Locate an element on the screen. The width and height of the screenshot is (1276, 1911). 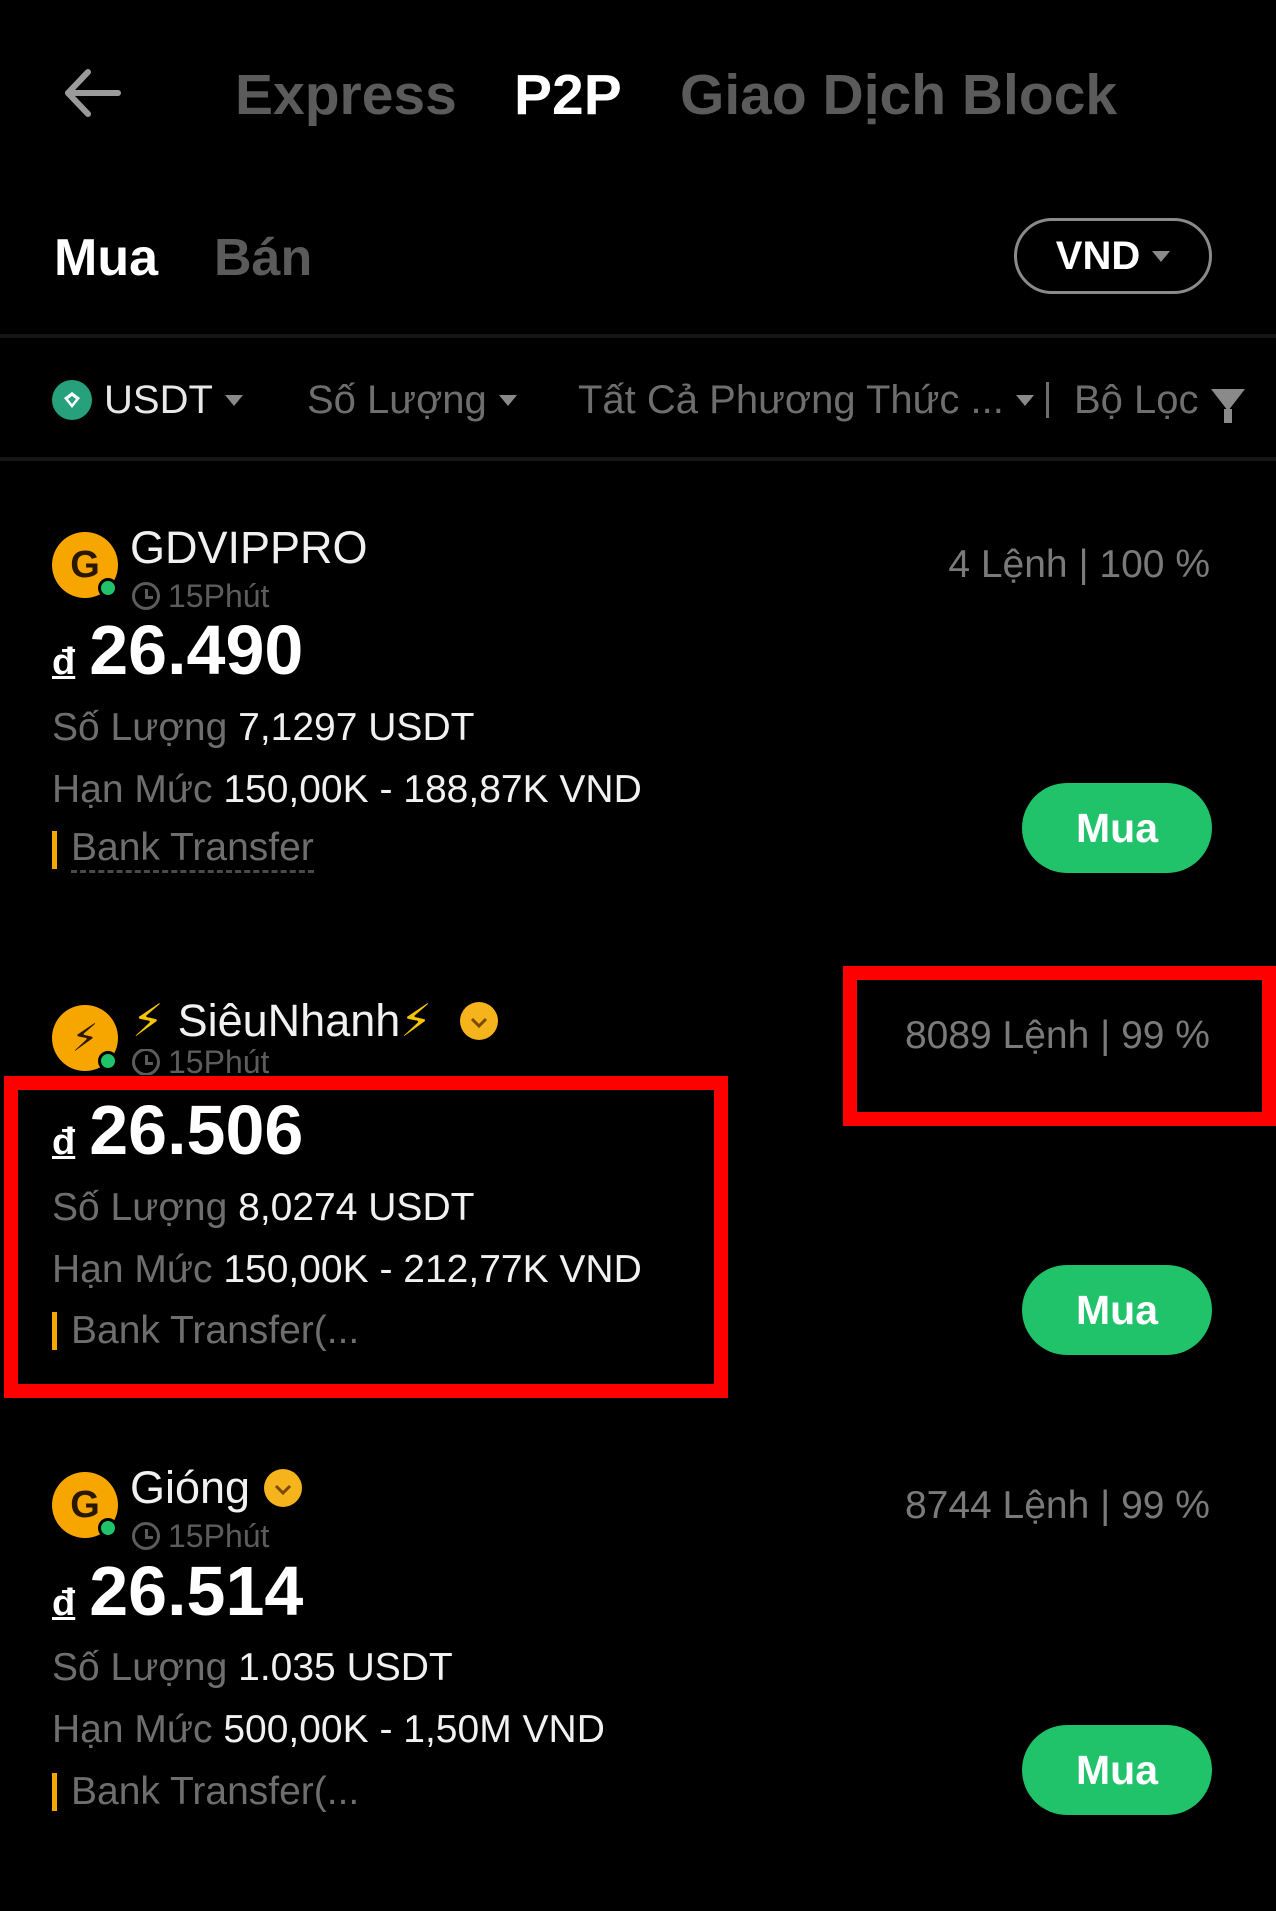
back-arrow-icon is located at coordinates (93, 93).